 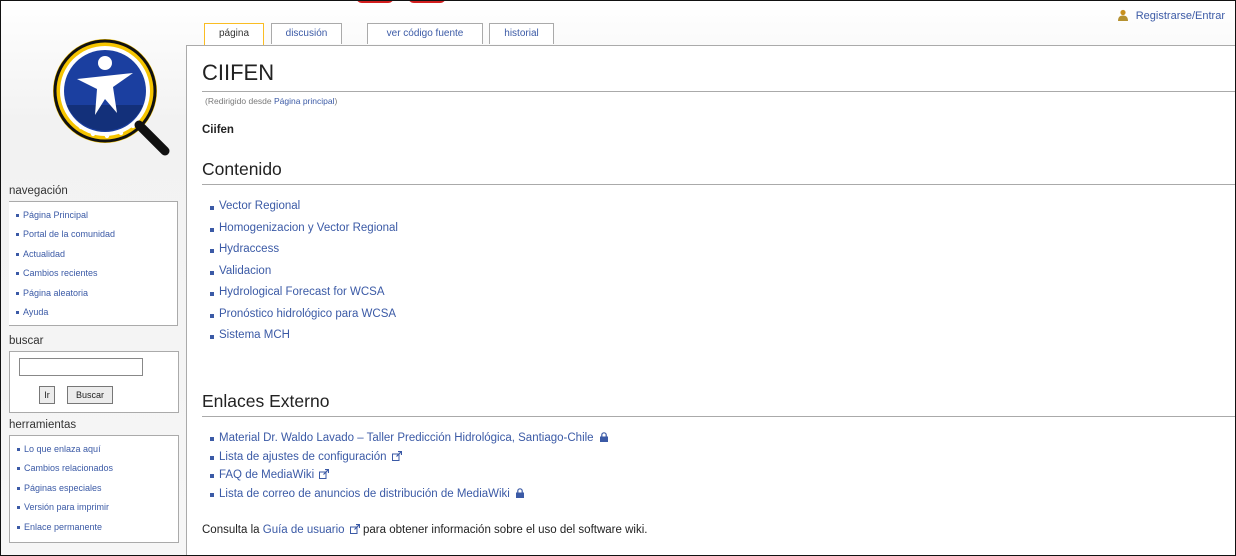 I want to click on sidebar-item-portal-comunidad: Portal de la comunidad, so click(x=96, y=234).